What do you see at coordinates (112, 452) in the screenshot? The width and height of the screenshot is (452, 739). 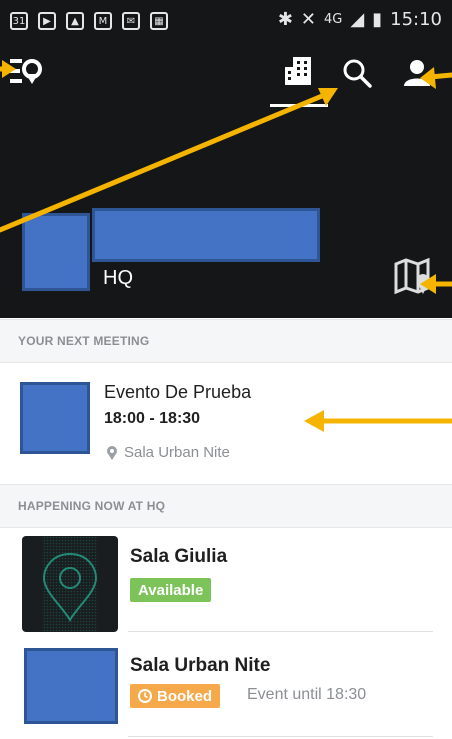 I see `location-pin-icon` at bounding box center [112, 452].